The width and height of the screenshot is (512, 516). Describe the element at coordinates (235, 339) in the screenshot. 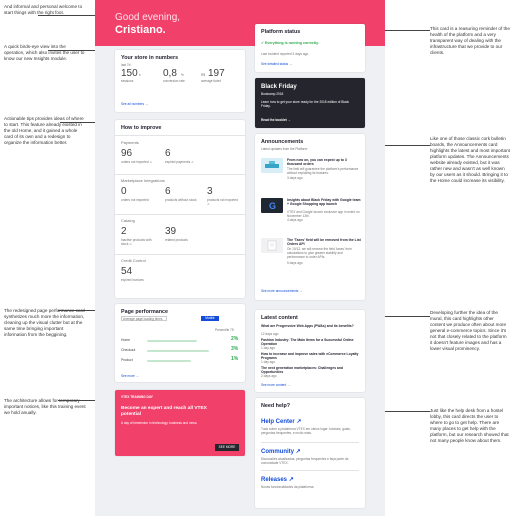

I see `perf-value: 2%` at that location.